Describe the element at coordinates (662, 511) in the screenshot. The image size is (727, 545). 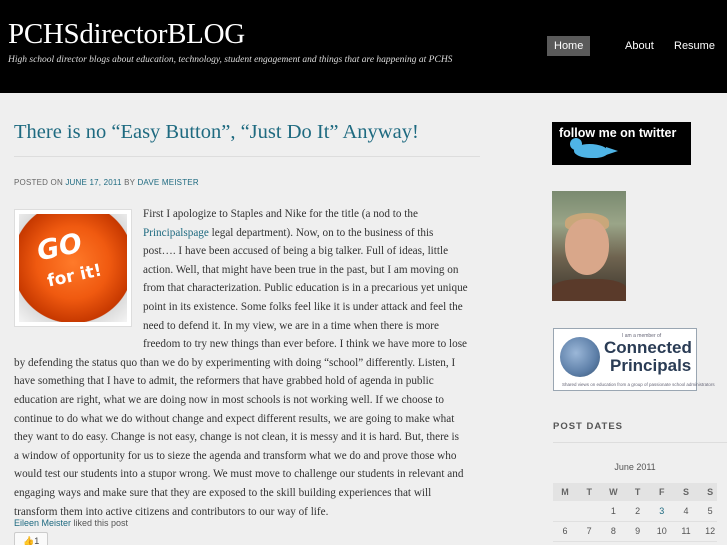
I see `calendar-day-link: 3` at that location.